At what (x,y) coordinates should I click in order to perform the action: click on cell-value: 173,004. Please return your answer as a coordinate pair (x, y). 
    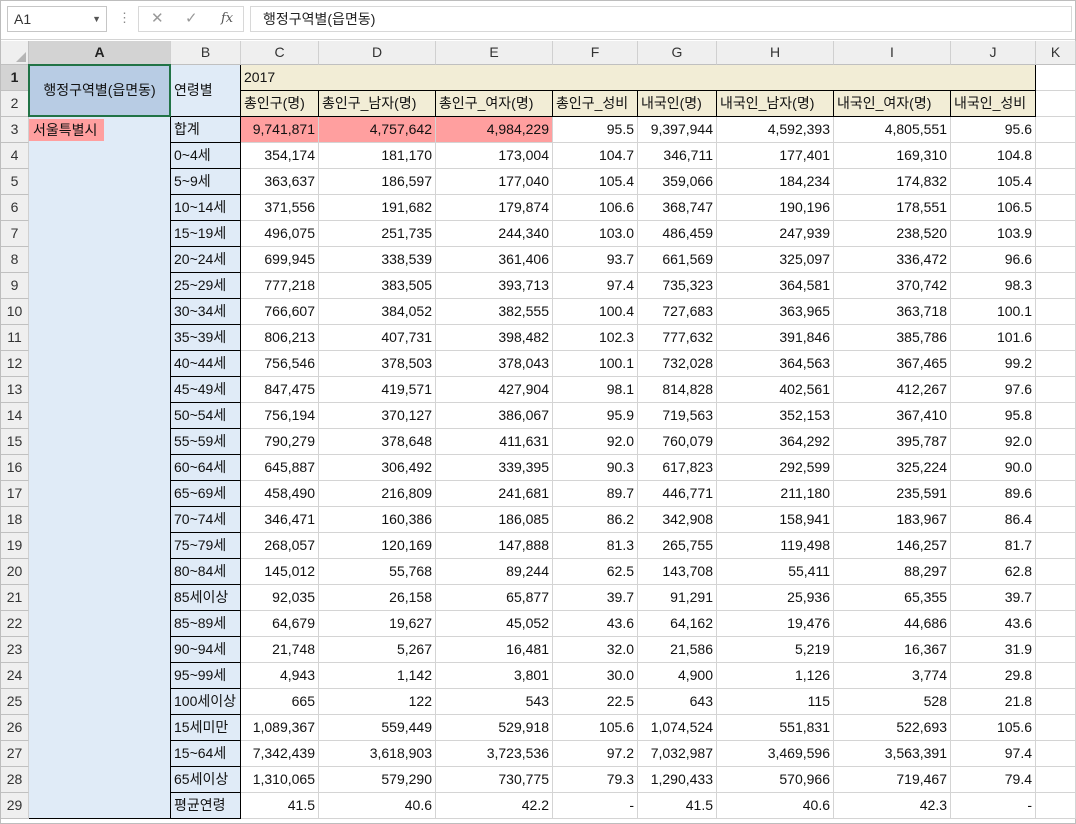
    Looking at the image, I should click on (494, 156).